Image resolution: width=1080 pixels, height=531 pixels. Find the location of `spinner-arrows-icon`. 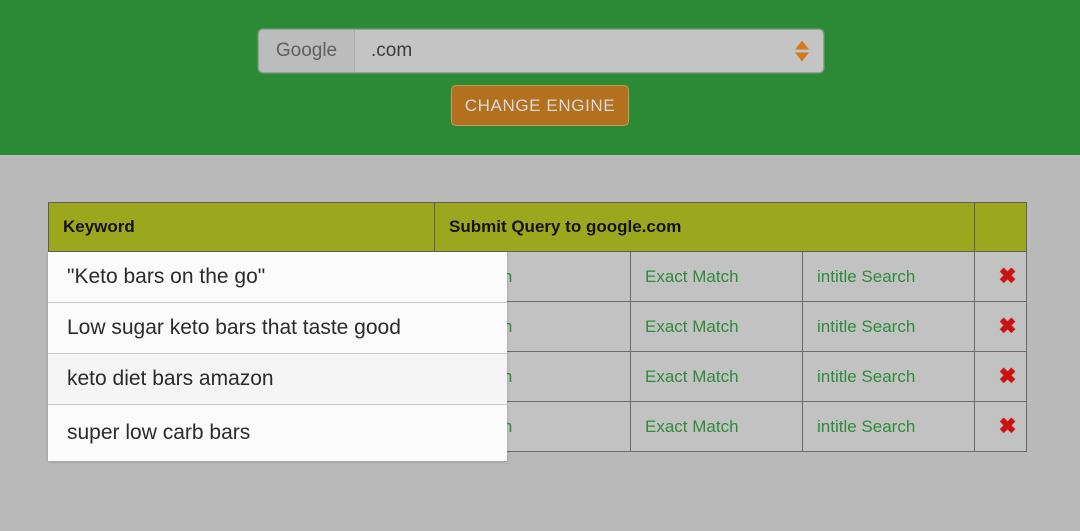

spinner-arrows-icon is located at coordinates (802, 51).